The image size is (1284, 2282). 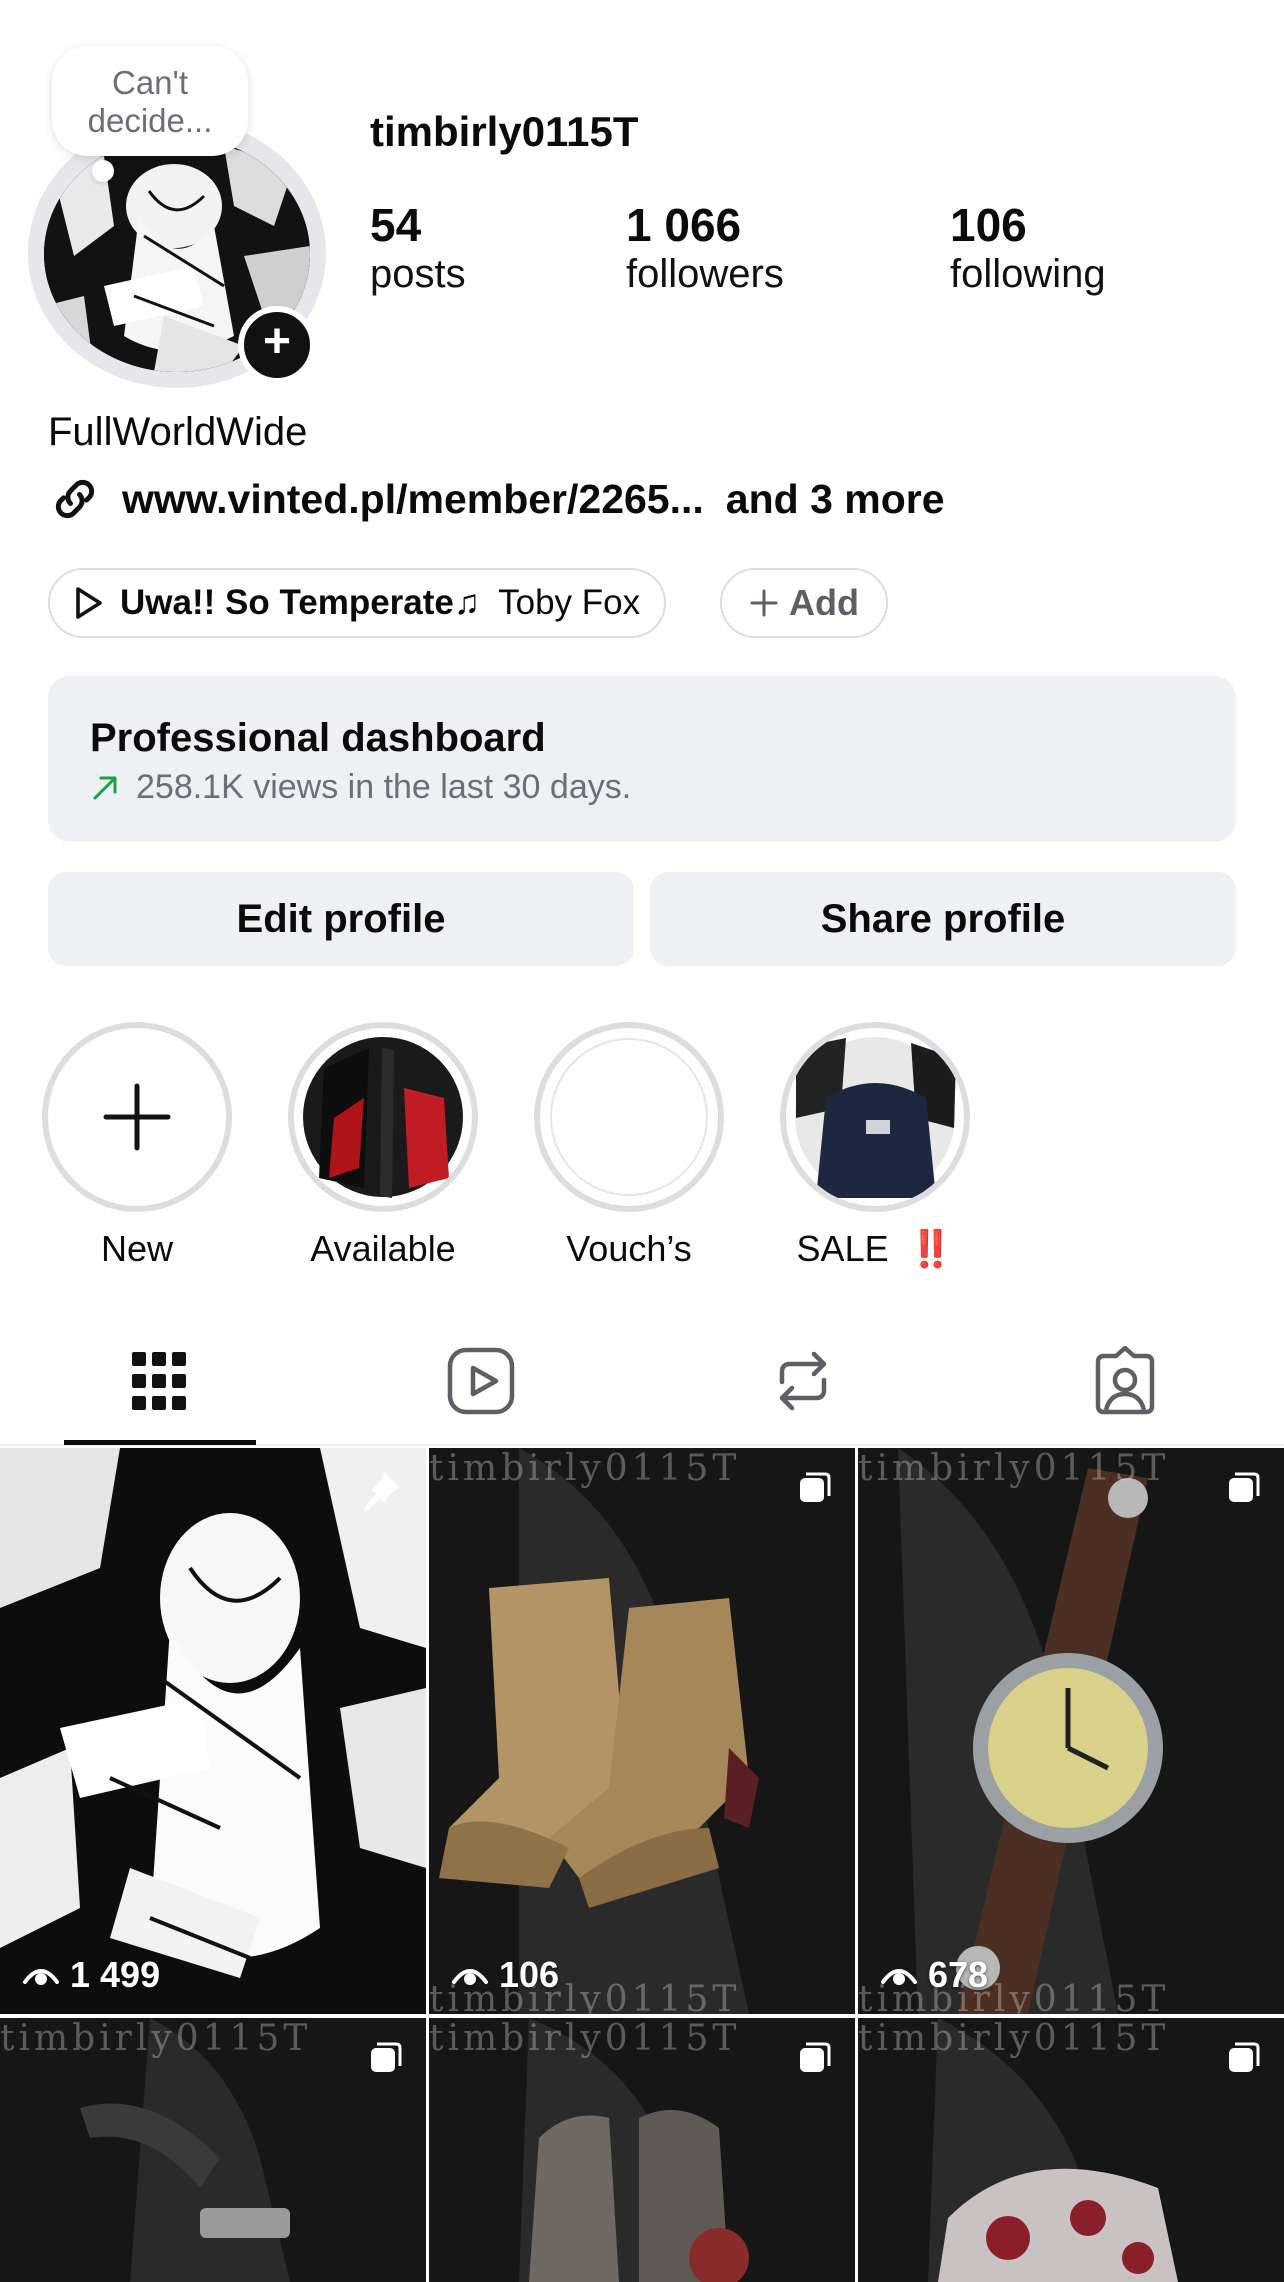 What do you see at coordinates (1028, 247) in the screenshot?
I see `following-stat: 106 following` at bounding box center [1028, 247].